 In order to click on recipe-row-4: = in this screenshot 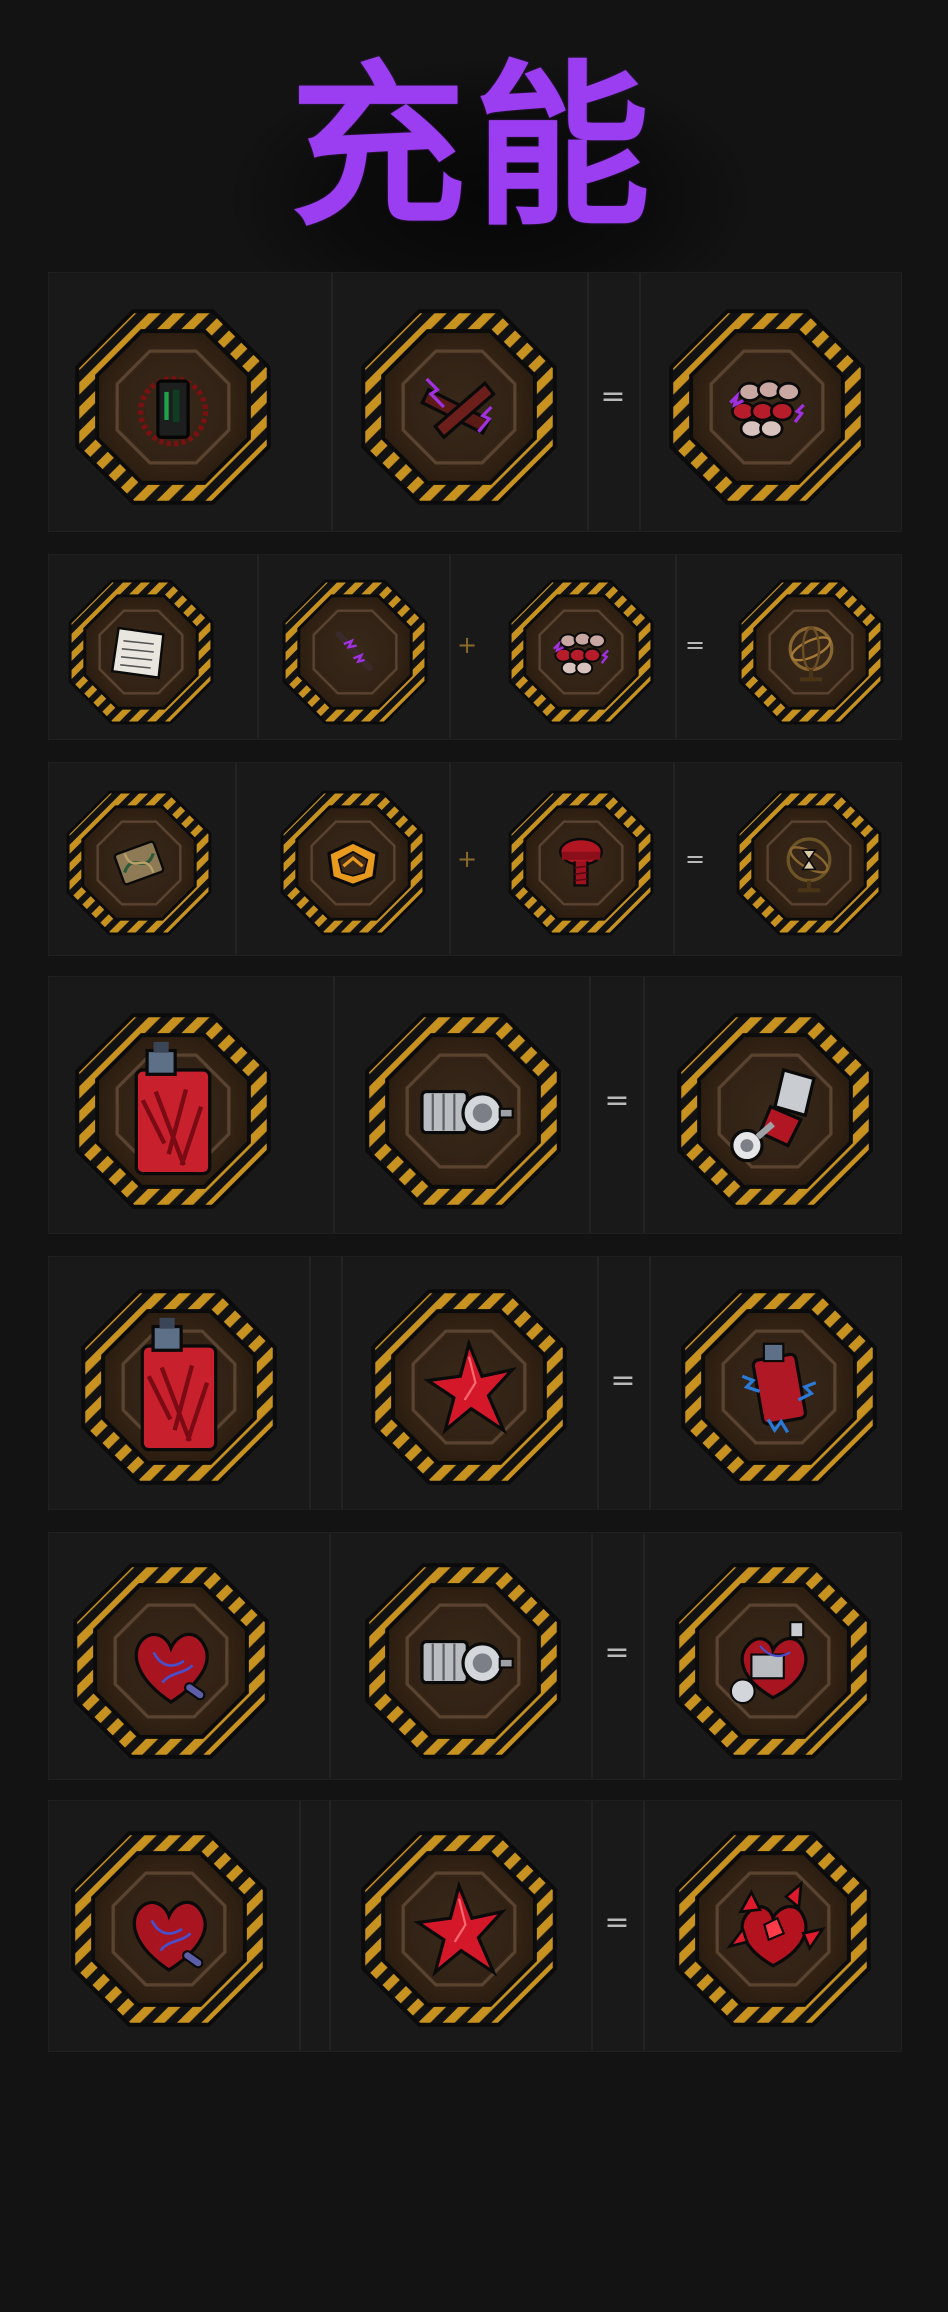, I will do `click(475, 1105)`.